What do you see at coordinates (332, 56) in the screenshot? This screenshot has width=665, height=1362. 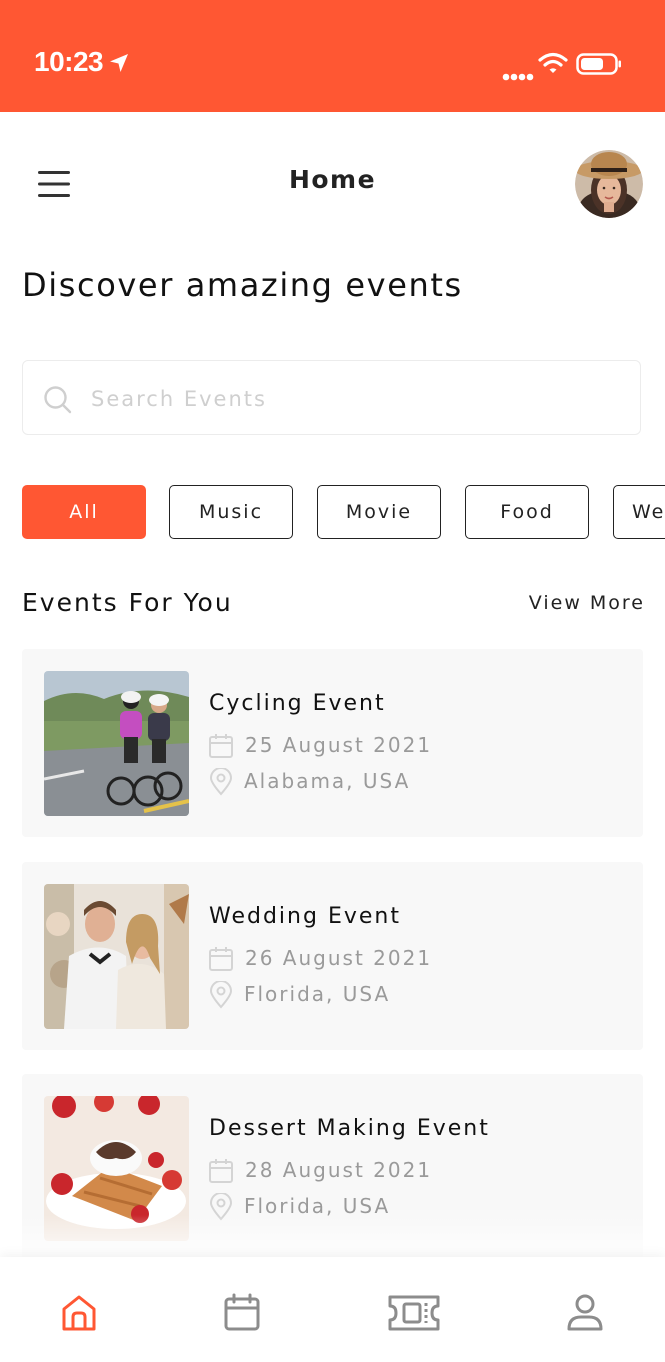 I see `status-bar: 10:23` at bounding box center [332, 56].